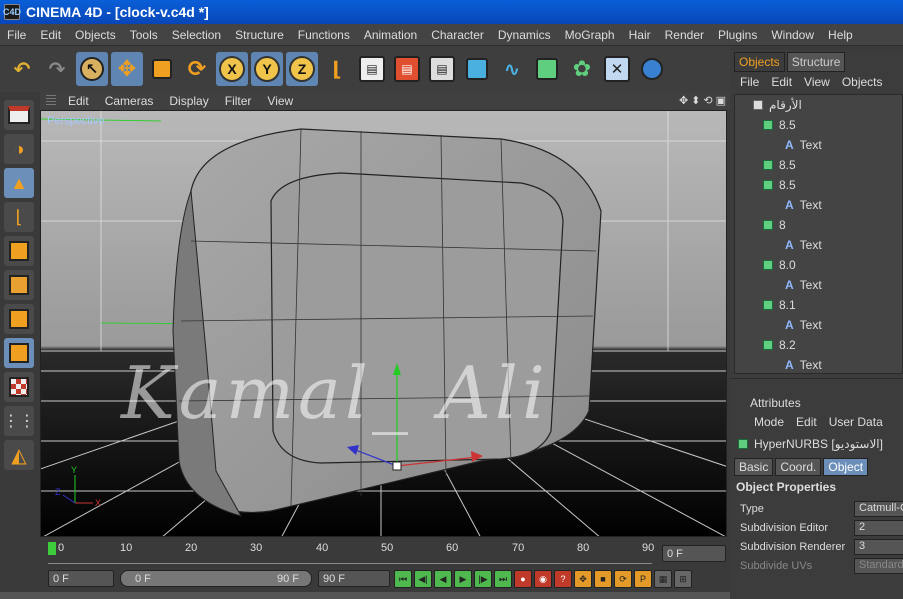  Describe the element at coordinates (92, 69) in the screenshot. I see `live-selection-button: ↖` at that location.